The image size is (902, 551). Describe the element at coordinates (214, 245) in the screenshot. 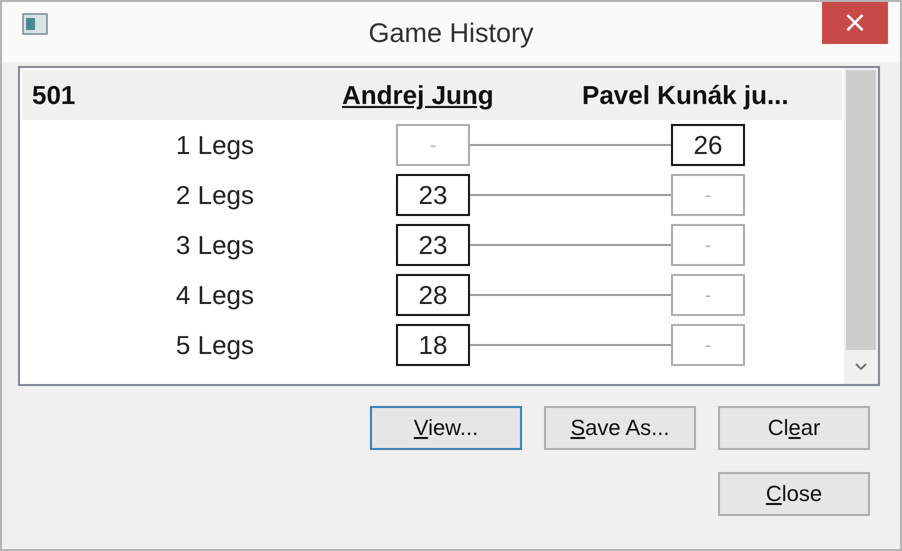

I see `leg-label: 3 Legs` at that location.